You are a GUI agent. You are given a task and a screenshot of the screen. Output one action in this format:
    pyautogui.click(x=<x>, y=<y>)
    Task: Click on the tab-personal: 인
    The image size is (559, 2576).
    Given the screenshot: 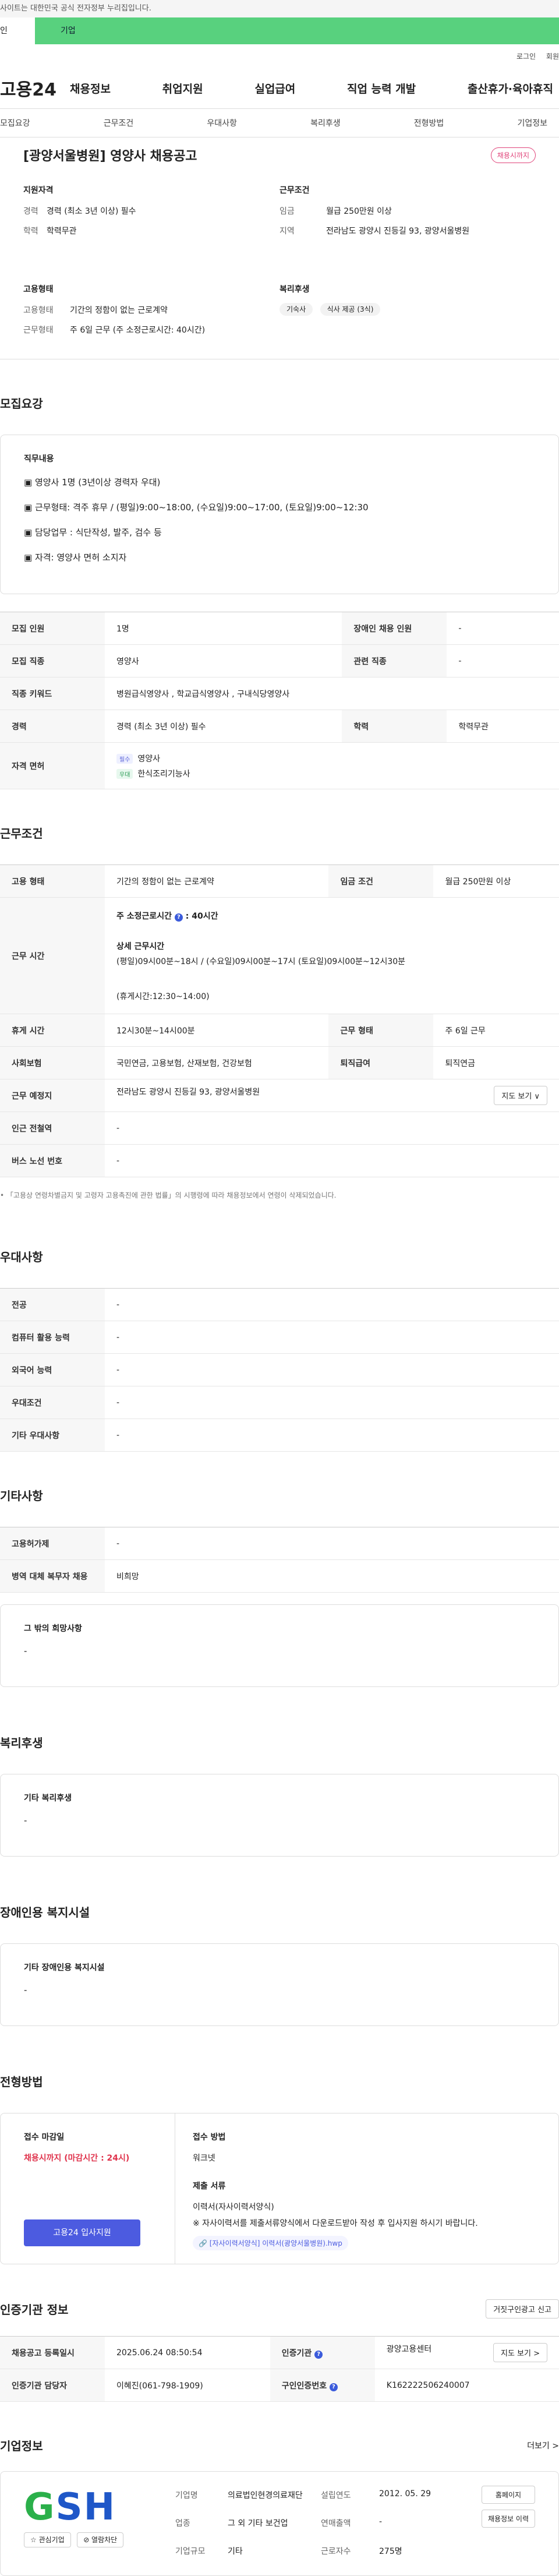 What is the action you would take?
    pyautogui.click(x=17, y=30)
    